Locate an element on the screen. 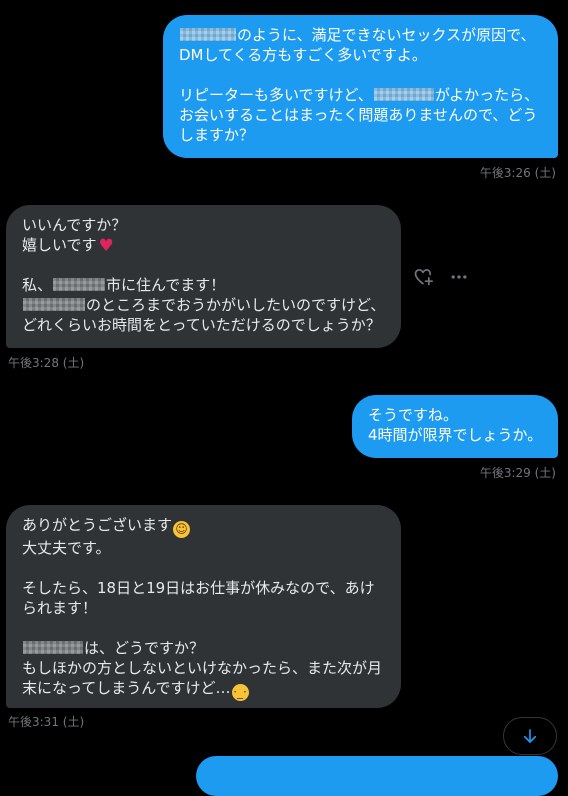 The width and height of the screenshot is (568, 796). message-line: のように、満足できないセックスが原因で、 is located at coordinates (360, 35).